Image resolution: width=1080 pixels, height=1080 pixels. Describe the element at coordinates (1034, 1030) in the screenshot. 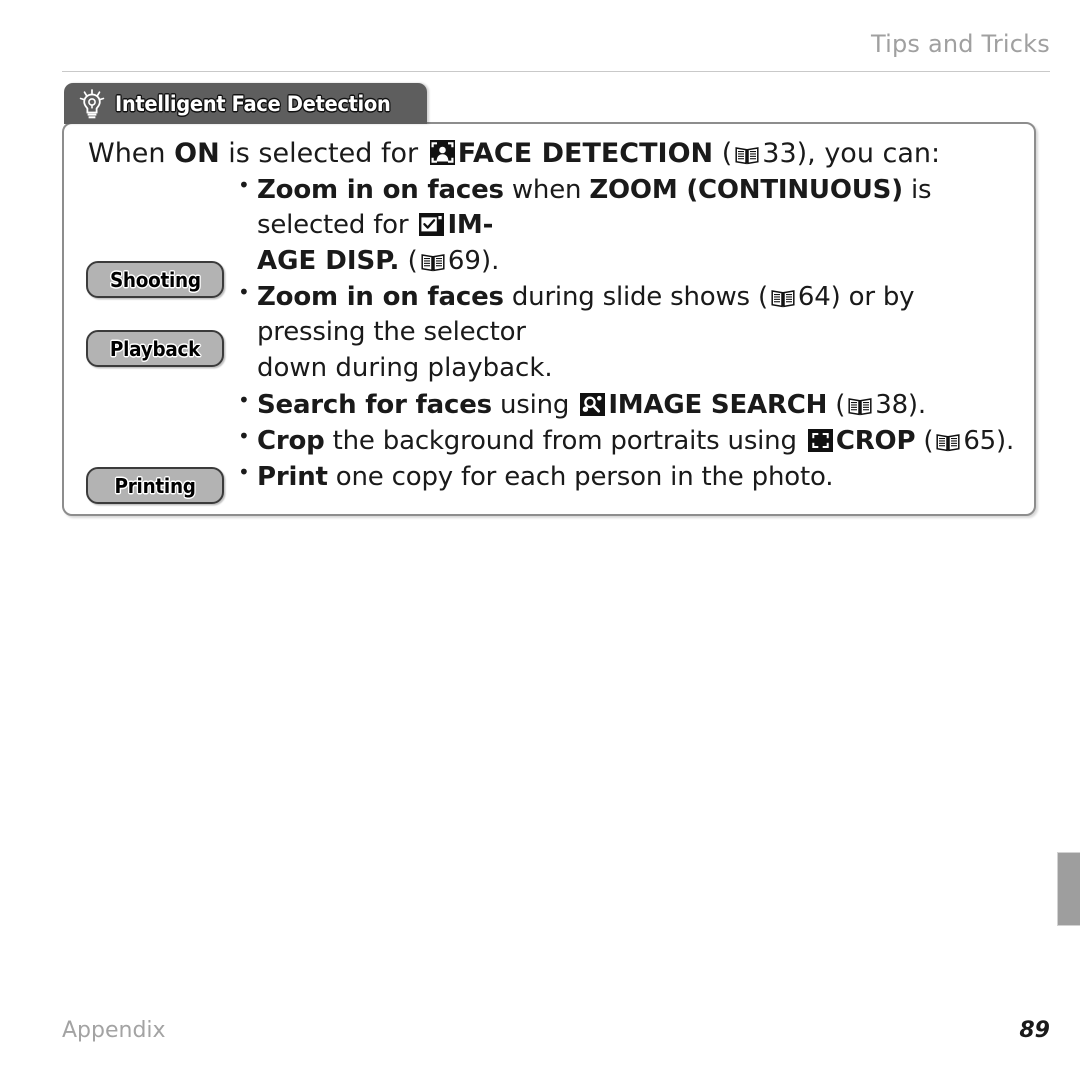

I see `footer-page-number: 89` at that location.